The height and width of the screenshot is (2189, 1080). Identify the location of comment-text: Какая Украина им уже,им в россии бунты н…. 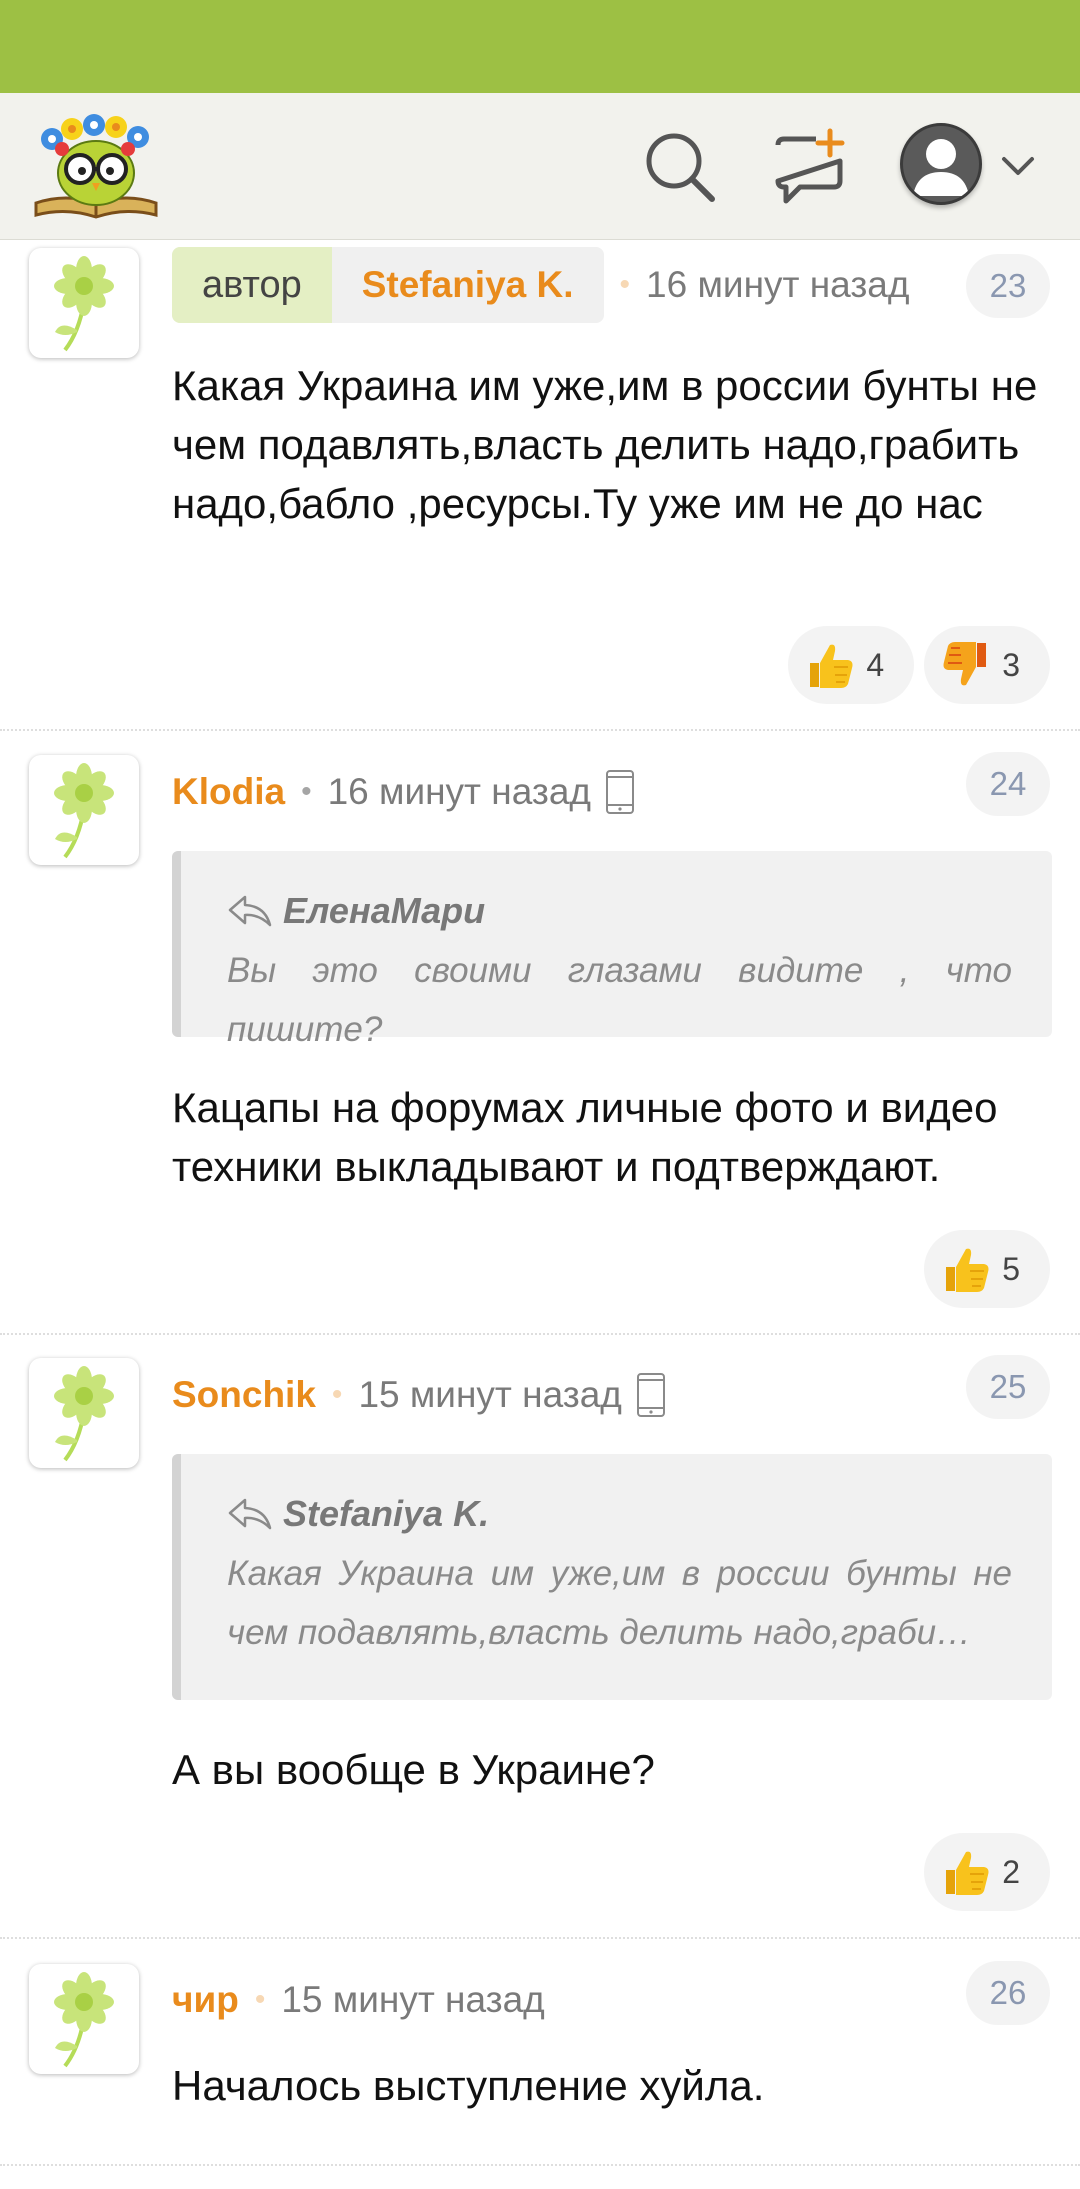
(605, 444).